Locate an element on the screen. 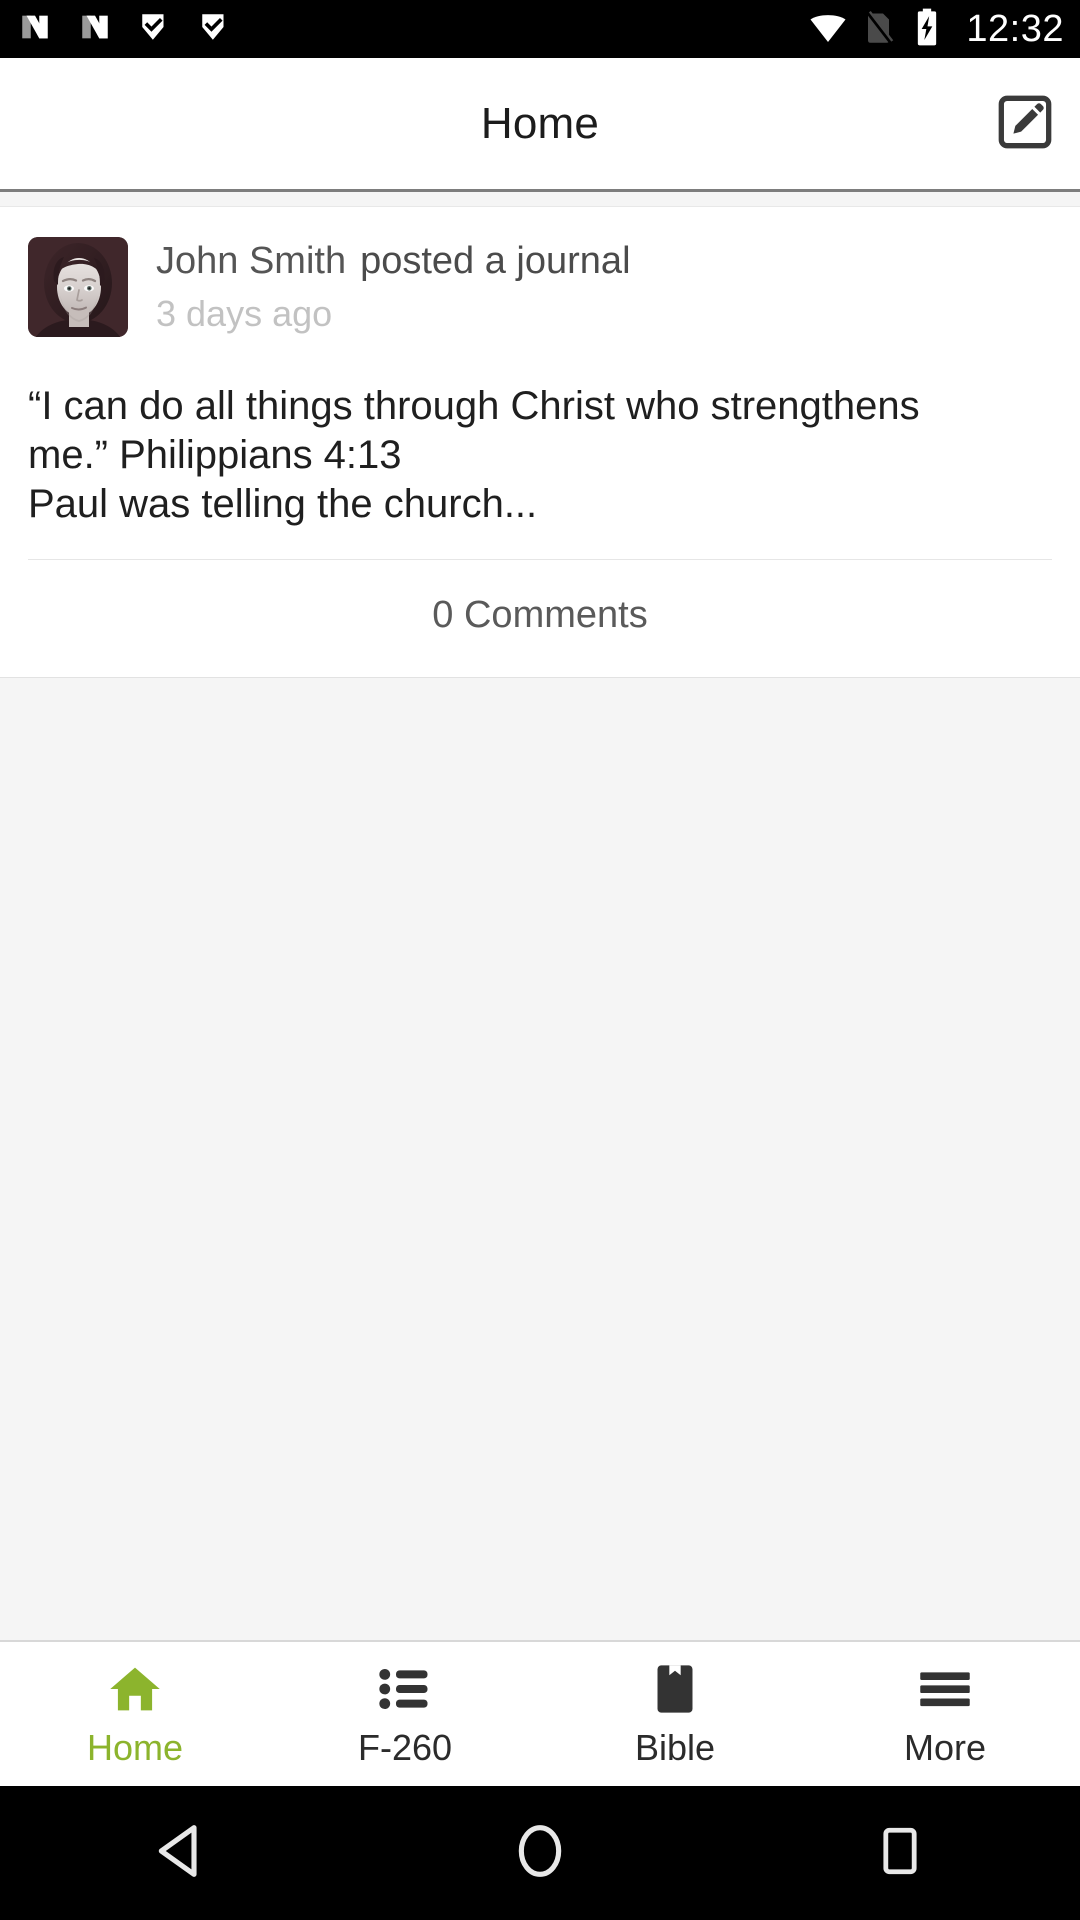 This screenshot has width=1080, height=1920. circle-home-icon is located at coordinates (540, 1853).